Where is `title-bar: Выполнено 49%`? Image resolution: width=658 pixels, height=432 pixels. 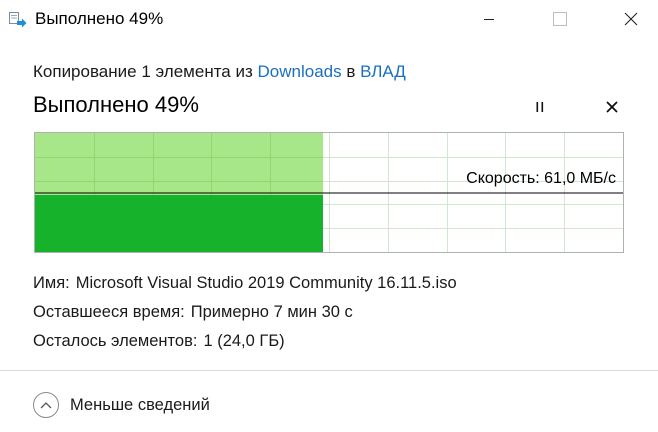 title-bar: Выполнено 49% is located at coordinates (329, 19).